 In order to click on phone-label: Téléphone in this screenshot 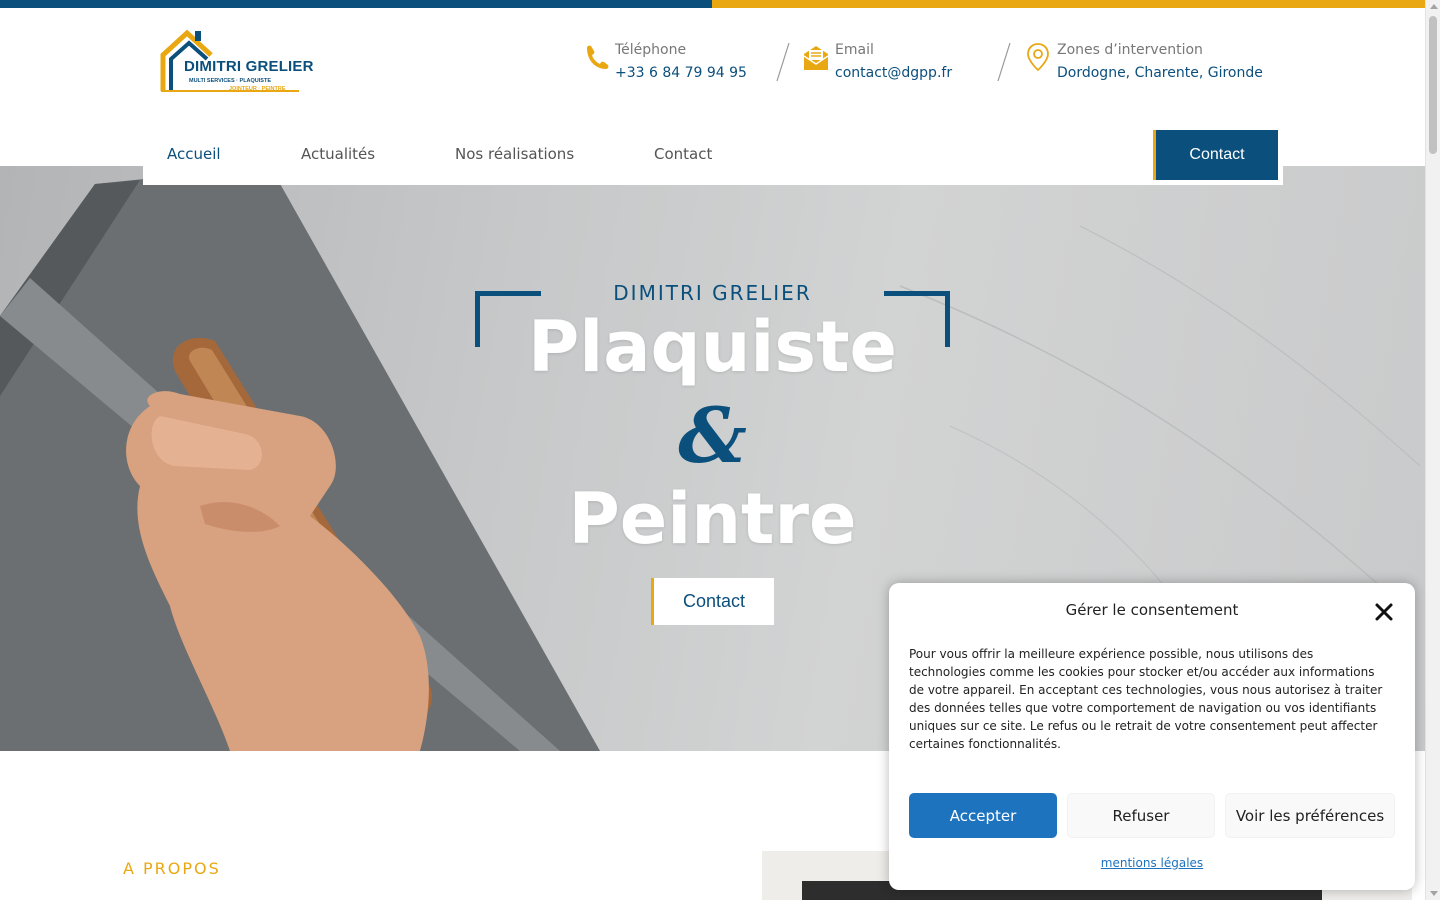, I will do `click(651, 50)`.